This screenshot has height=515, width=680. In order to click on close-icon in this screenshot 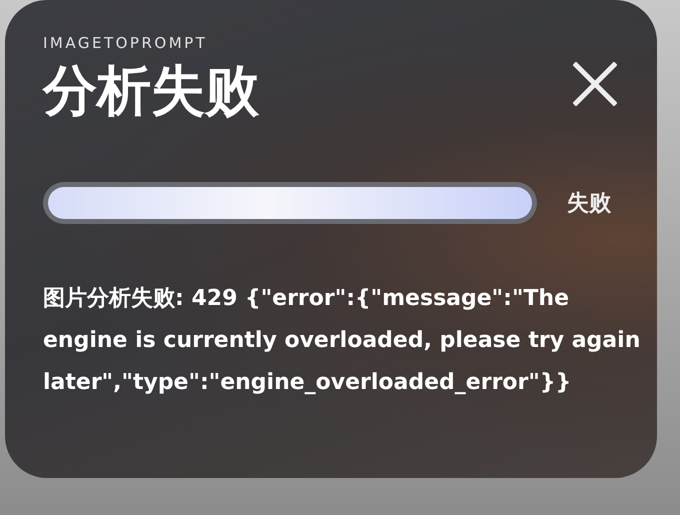, I will do `click(595, 84)`.